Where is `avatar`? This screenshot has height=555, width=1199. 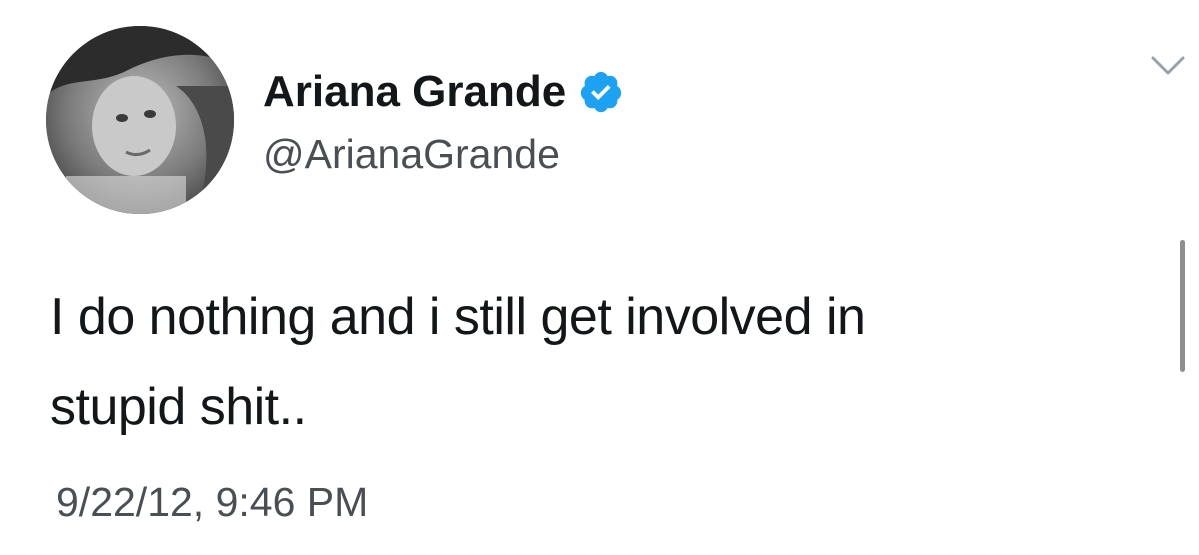 avatar is located at coordinates (140, 120).